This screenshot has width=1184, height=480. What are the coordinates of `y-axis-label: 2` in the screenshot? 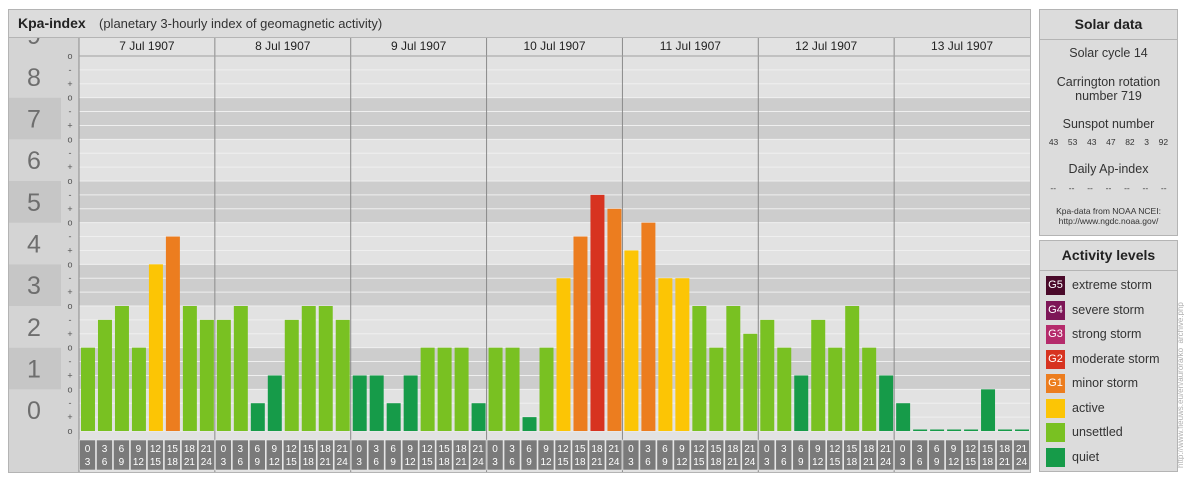 It's located at (34, 328).